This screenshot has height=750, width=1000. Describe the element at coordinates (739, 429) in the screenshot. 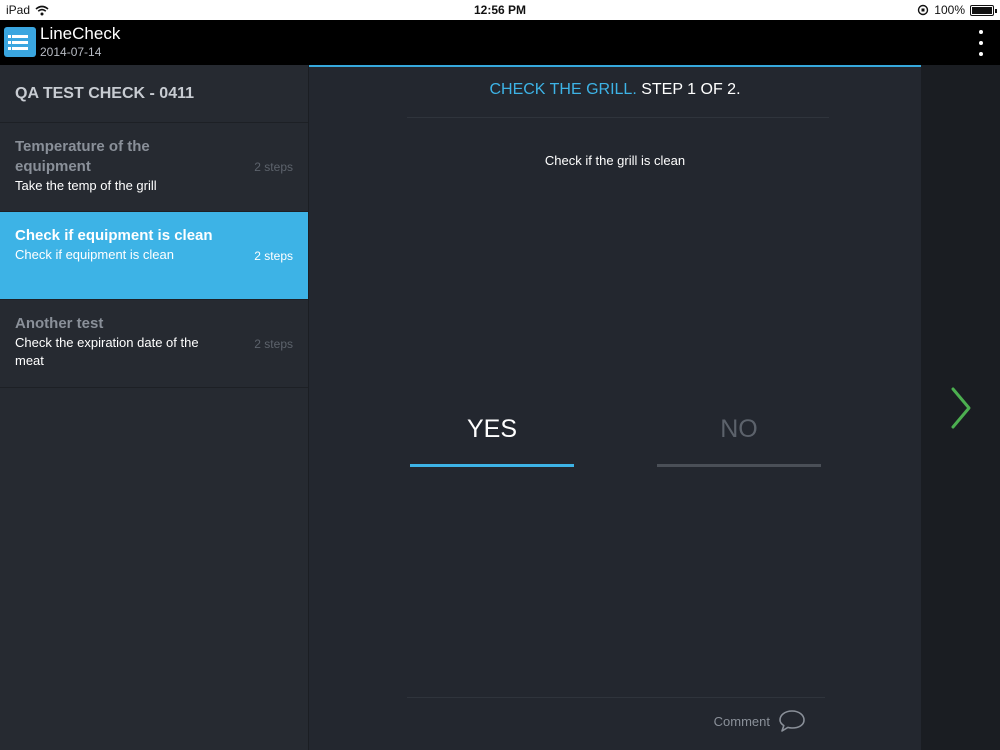

I see `no-label: NO` at that location.